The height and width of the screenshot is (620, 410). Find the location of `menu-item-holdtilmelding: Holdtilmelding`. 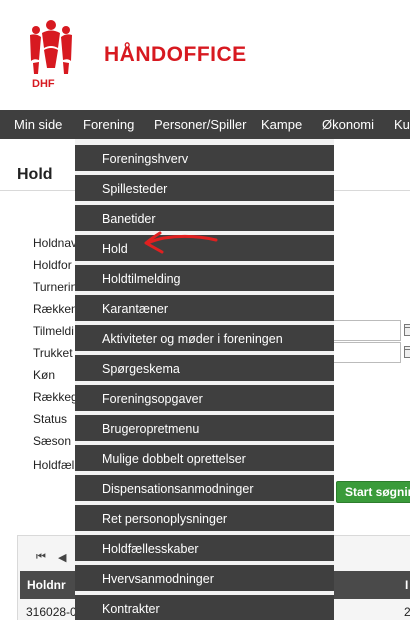

menu-item-holdtilmelding: Holdtilmelding is located at coordinates (204, 278).